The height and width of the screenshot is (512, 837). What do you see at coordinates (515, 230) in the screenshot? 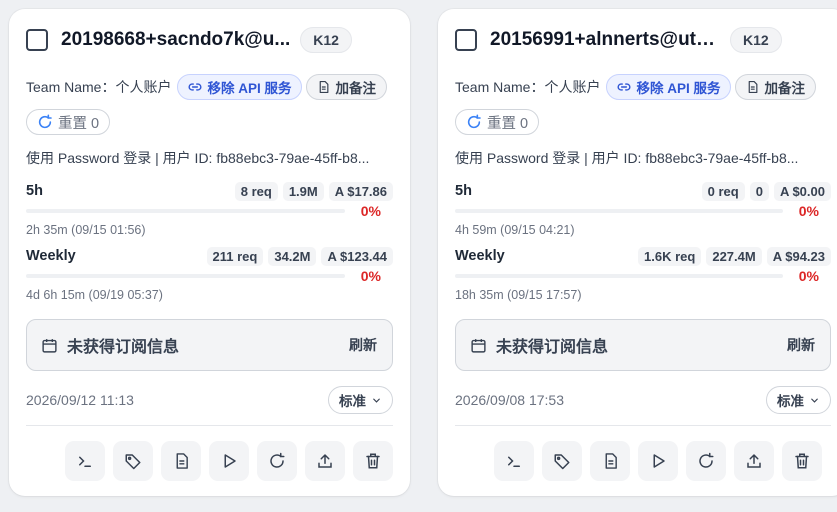
I see `usage-reset-time: 4h 59m (09/15 04:21)` at bounding box center [515, 230].